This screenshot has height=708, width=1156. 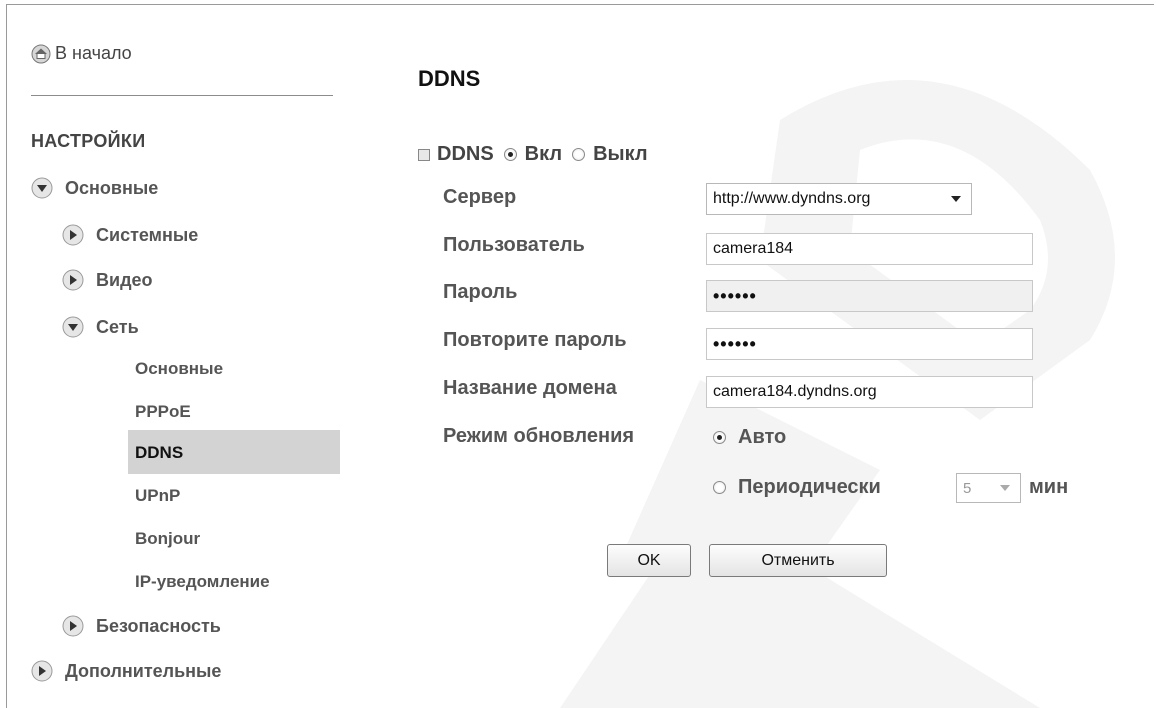 I want to click on home-link: В начало, so click(x=81, y=53).